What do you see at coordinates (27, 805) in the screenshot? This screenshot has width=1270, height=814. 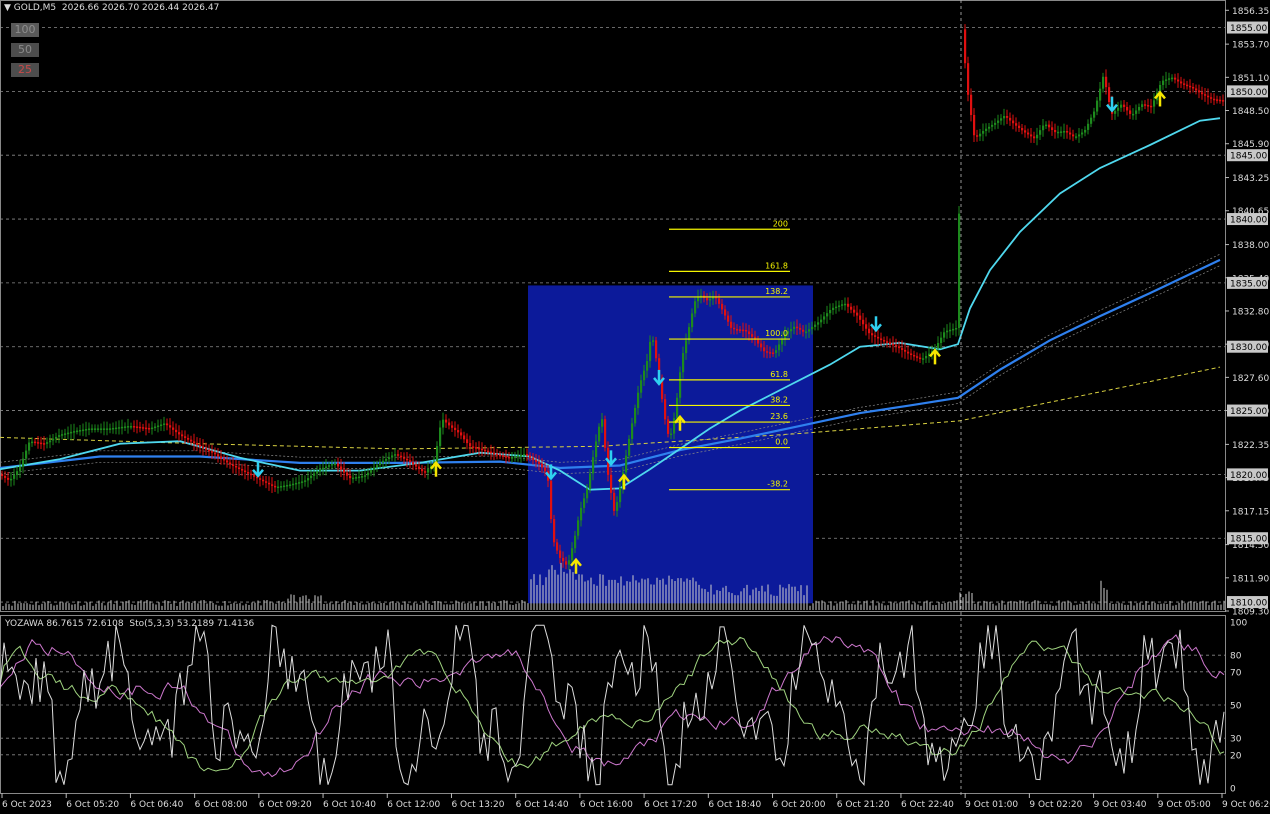 I see `time-axis-label: 6 Oct 2023` at bounding box center [27, 805].